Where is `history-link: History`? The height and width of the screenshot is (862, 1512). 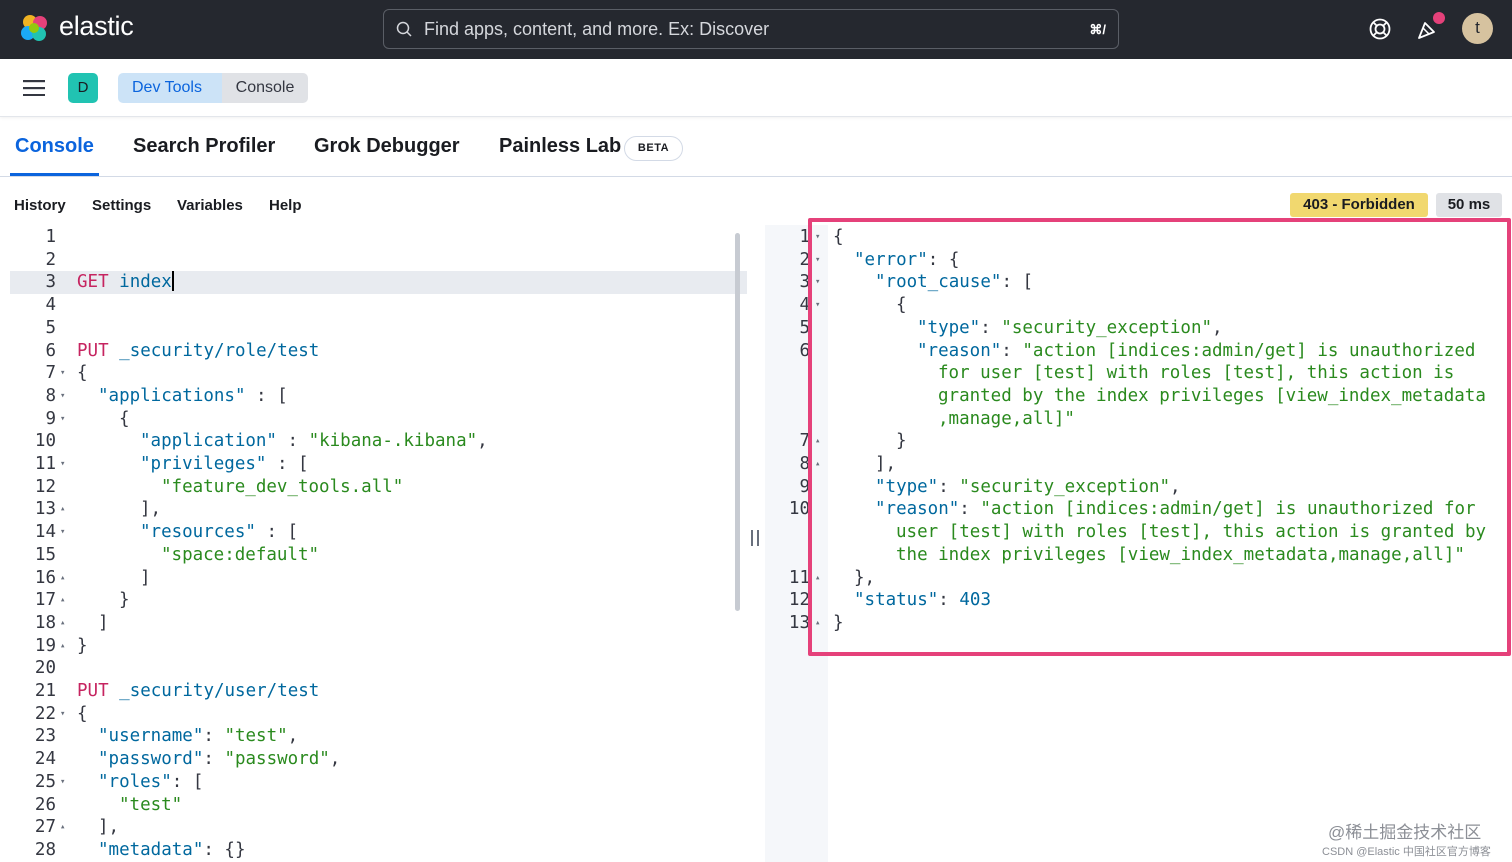
history-link: History is located at coordinates (40, 205).